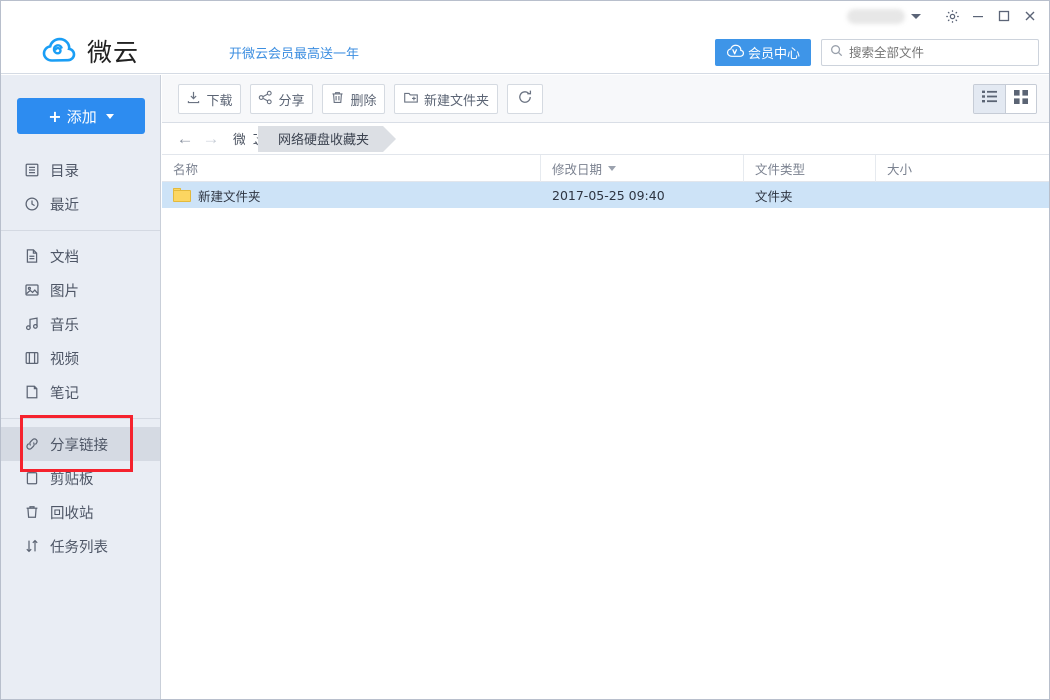 The height and width of the screenshot is (700, 1050). What do you see at coordinates (612, 168) in the screenshot?
I see `sort-descending-icon` at bounding box center [612, 168].